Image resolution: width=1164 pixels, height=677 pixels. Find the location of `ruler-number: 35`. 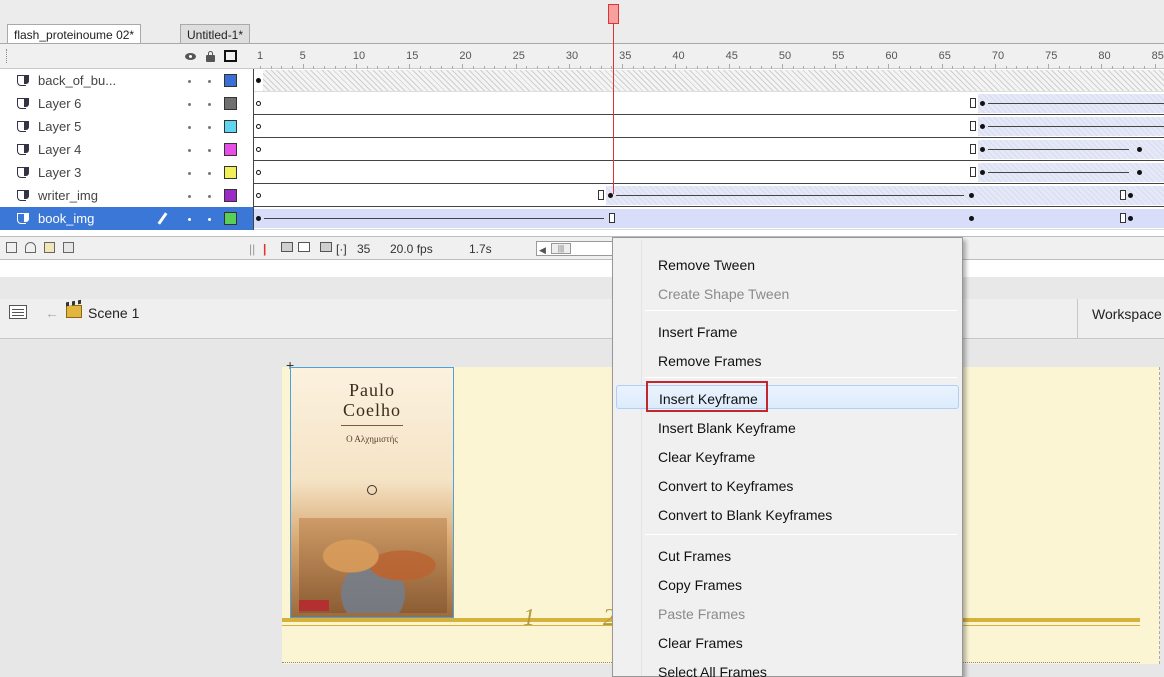

ruler-number: 35 is located at coordinates (625, 56).